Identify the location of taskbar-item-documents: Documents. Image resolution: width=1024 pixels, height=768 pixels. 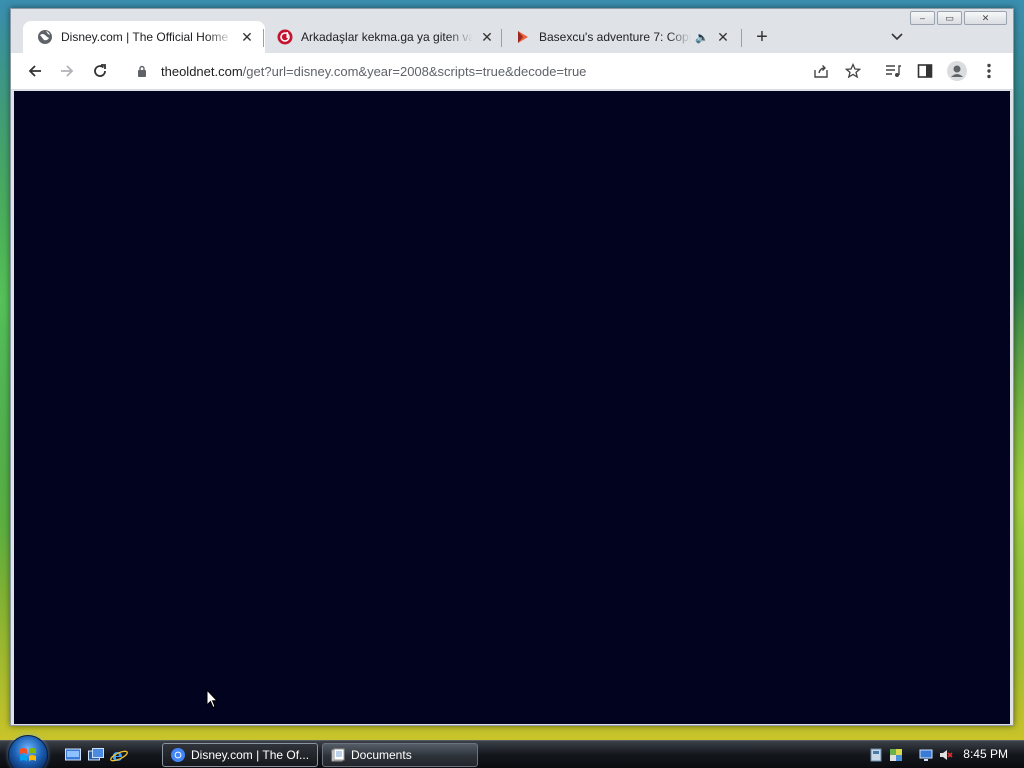
(400, 755).